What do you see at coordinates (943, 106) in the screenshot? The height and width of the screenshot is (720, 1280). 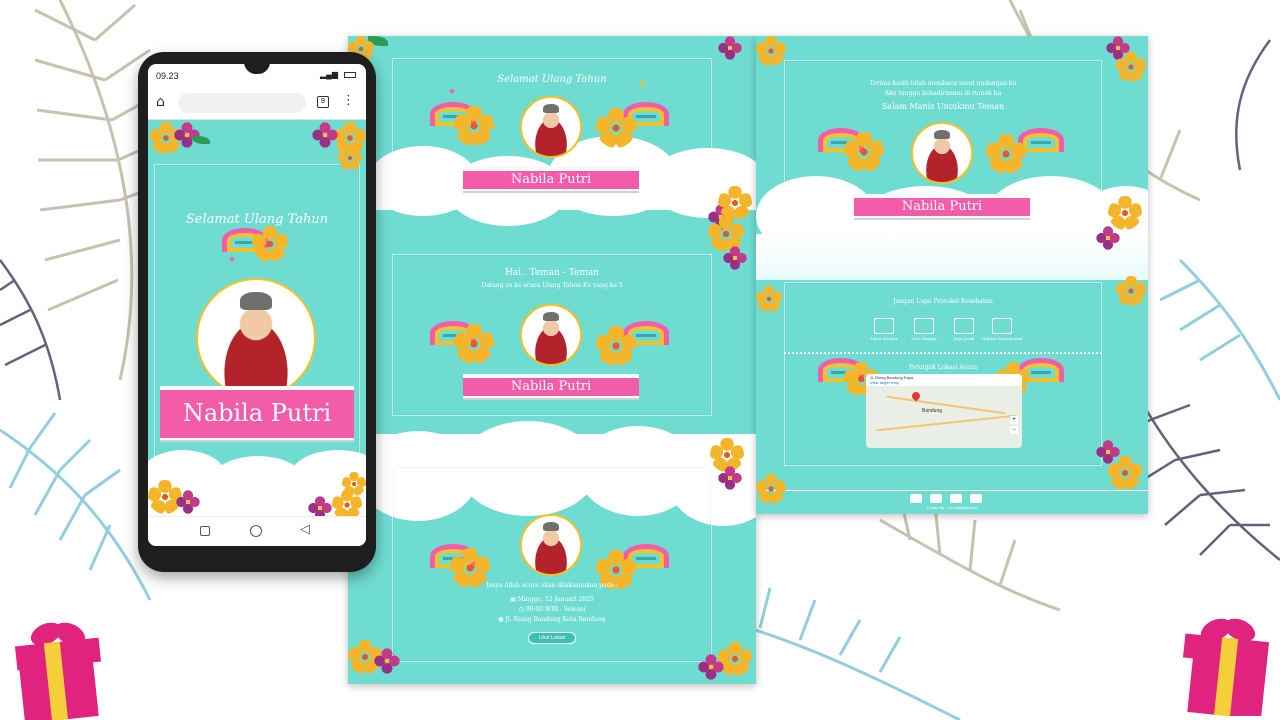 I see `thanks-line3: Salam Manis Untukmu Teman` at bounding box center [943, 106].